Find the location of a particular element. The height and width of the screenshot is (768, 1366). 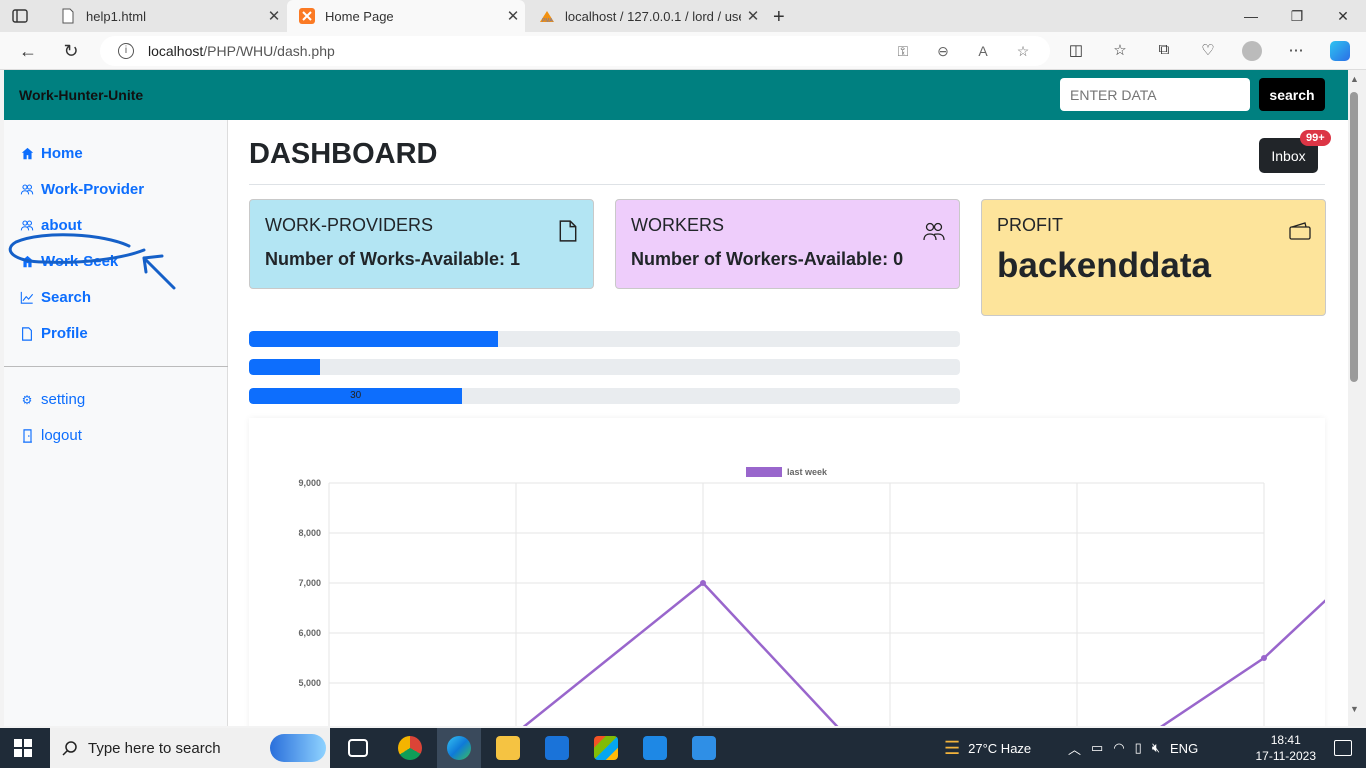

restore-icon: ❐ is located at coordinates (1297, 16).